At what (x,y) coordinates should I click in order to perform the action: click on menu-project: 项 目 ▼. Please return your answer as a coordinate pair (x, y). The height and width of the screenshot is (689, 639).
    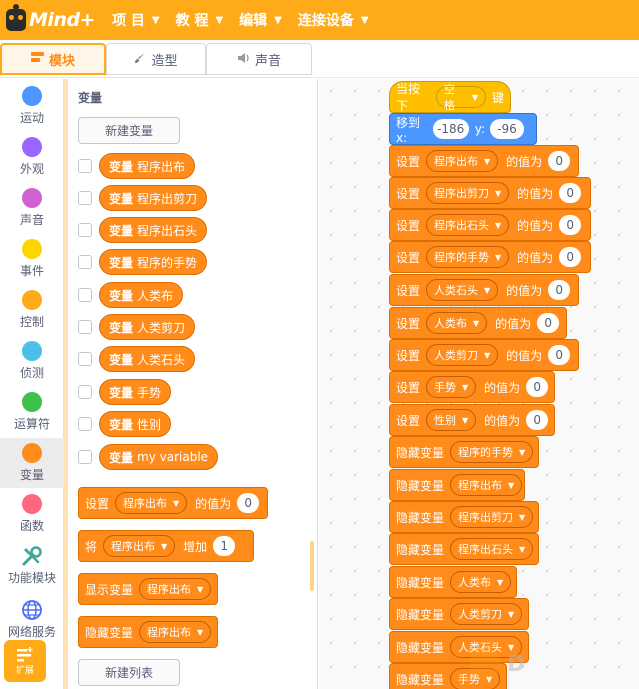
    Looking at the image, I should click on (136, 20).